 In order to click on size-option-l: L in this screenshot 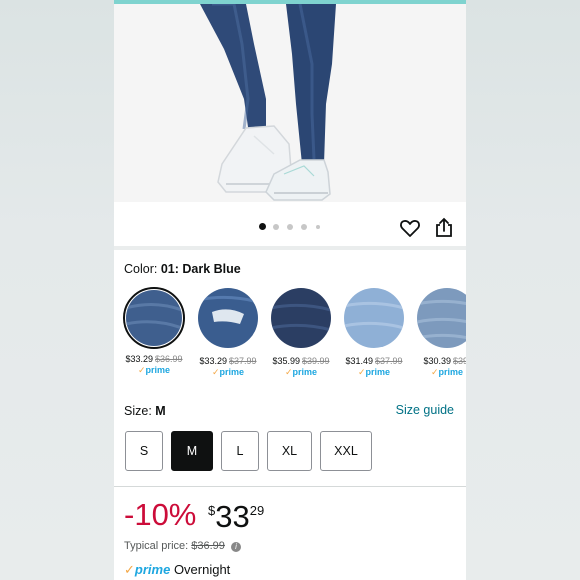, I will do `click(240, 451)`.